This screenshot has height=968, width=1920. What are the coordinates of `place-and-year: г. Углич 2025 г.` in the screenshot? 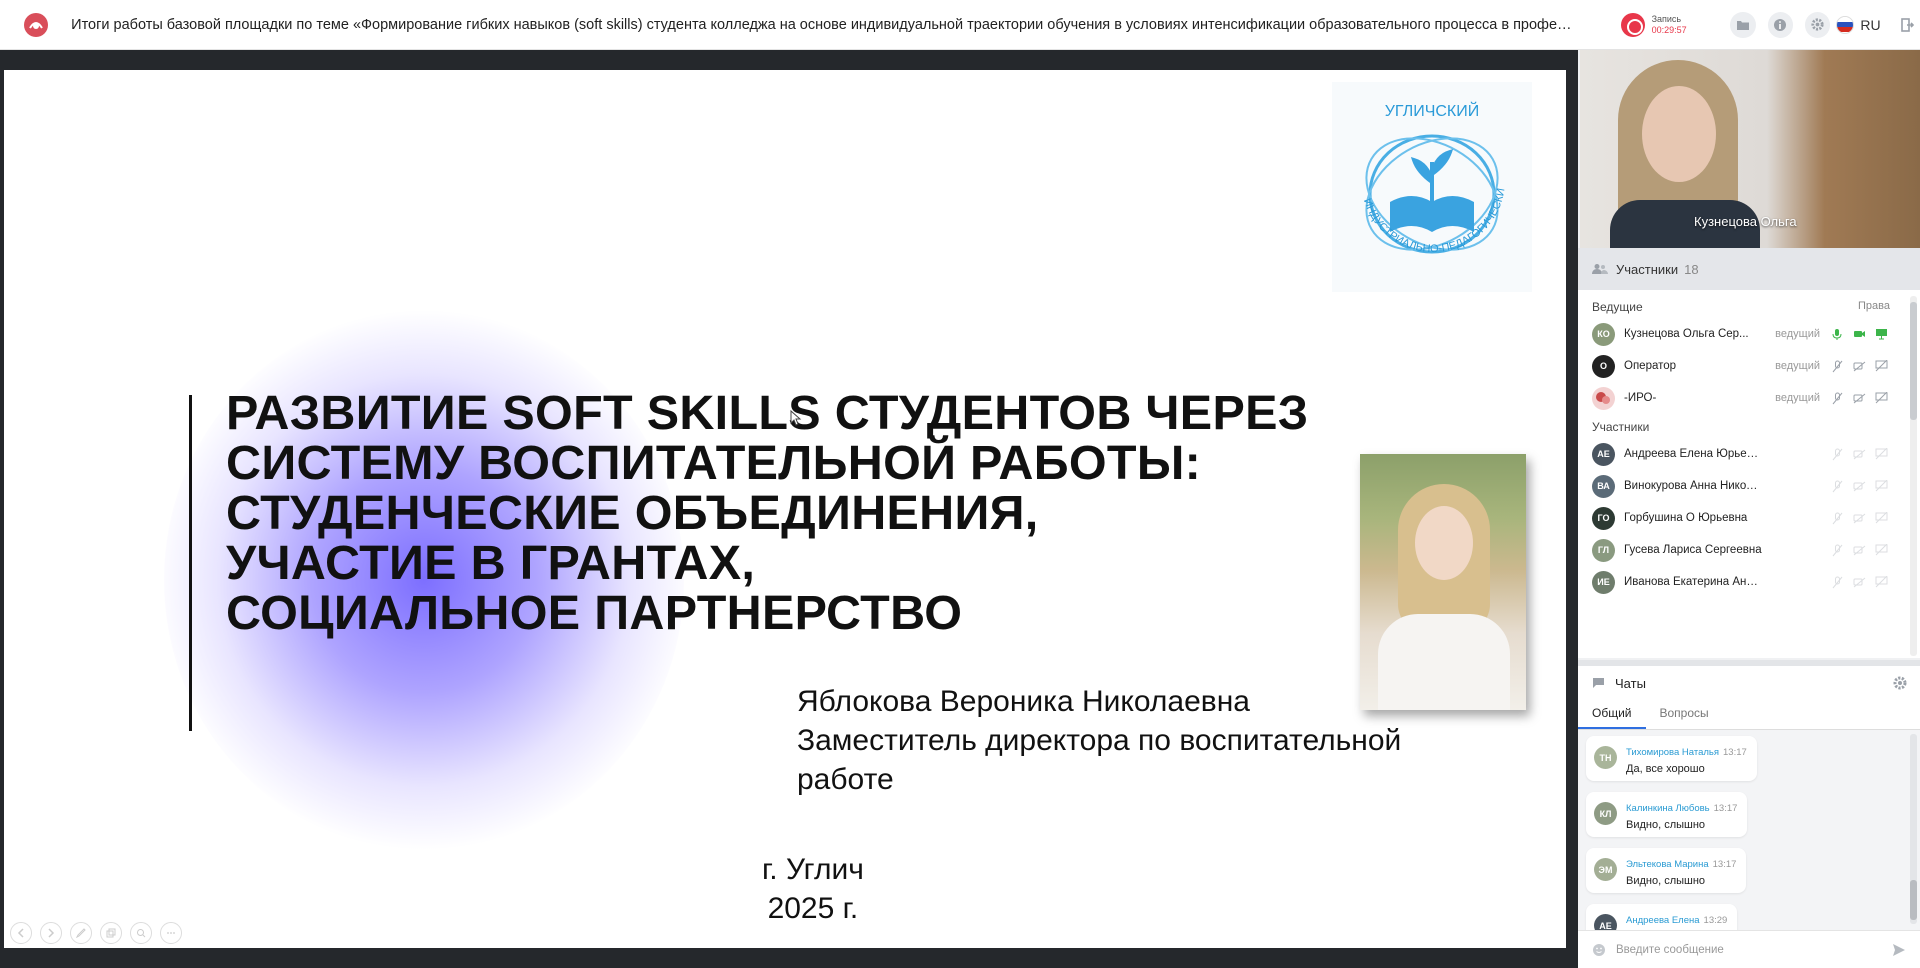 It's located at (813, 889).